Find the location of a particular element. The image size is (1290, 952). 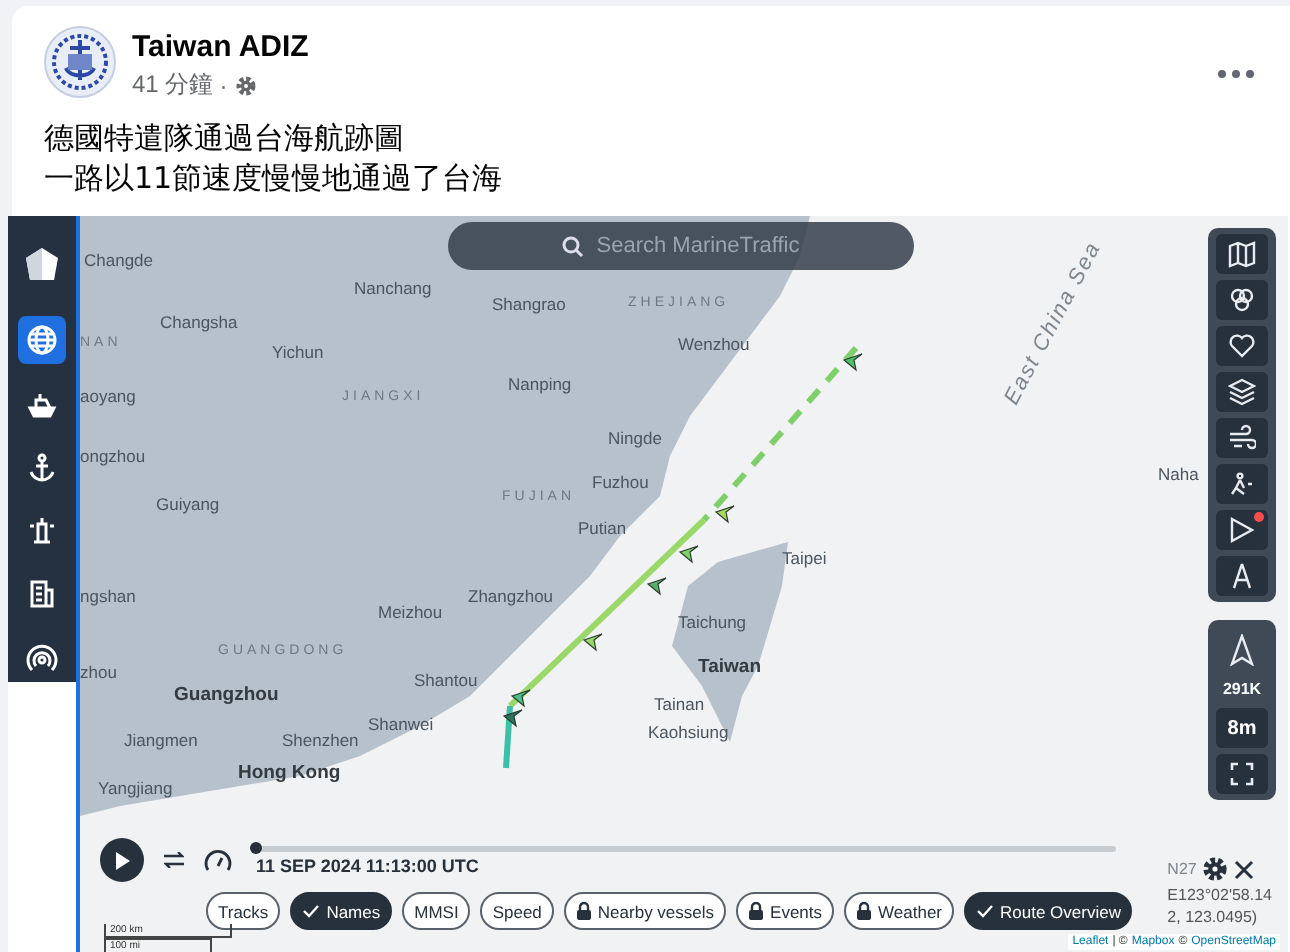

signal-icon is located at coordinates (42, 658).